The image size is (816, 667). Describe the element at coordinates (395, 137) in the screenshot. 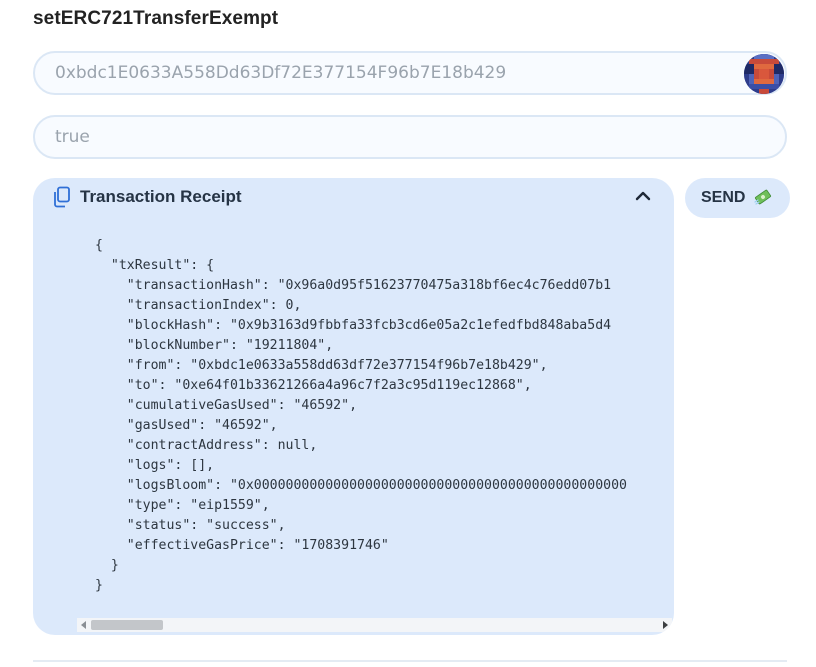

I see `bool-input` at that location.